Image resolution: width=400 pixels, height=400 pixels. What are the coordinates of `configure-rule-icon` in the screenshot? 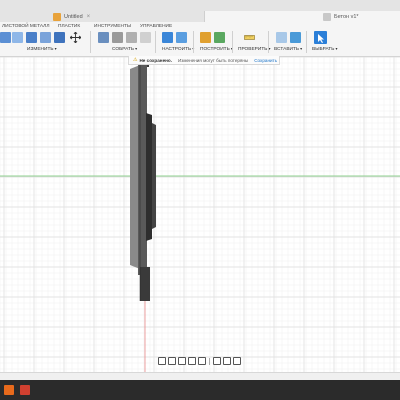 It's located at (181, 37).